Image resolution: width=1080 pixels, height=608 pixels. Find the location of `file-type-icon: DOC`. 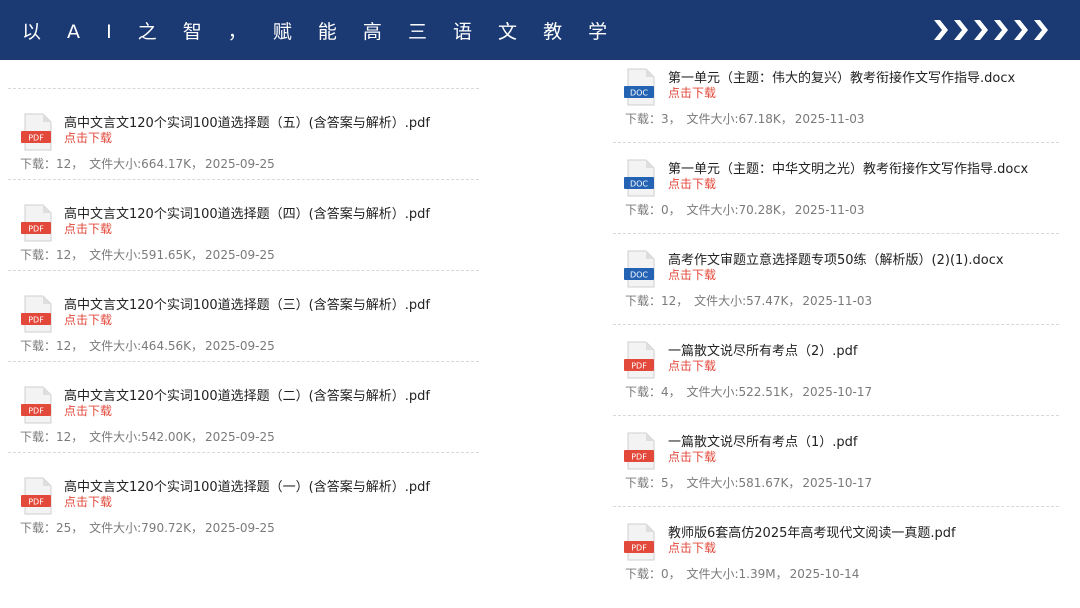

file-type-icon: DOC is located at coordinates (640, 178).